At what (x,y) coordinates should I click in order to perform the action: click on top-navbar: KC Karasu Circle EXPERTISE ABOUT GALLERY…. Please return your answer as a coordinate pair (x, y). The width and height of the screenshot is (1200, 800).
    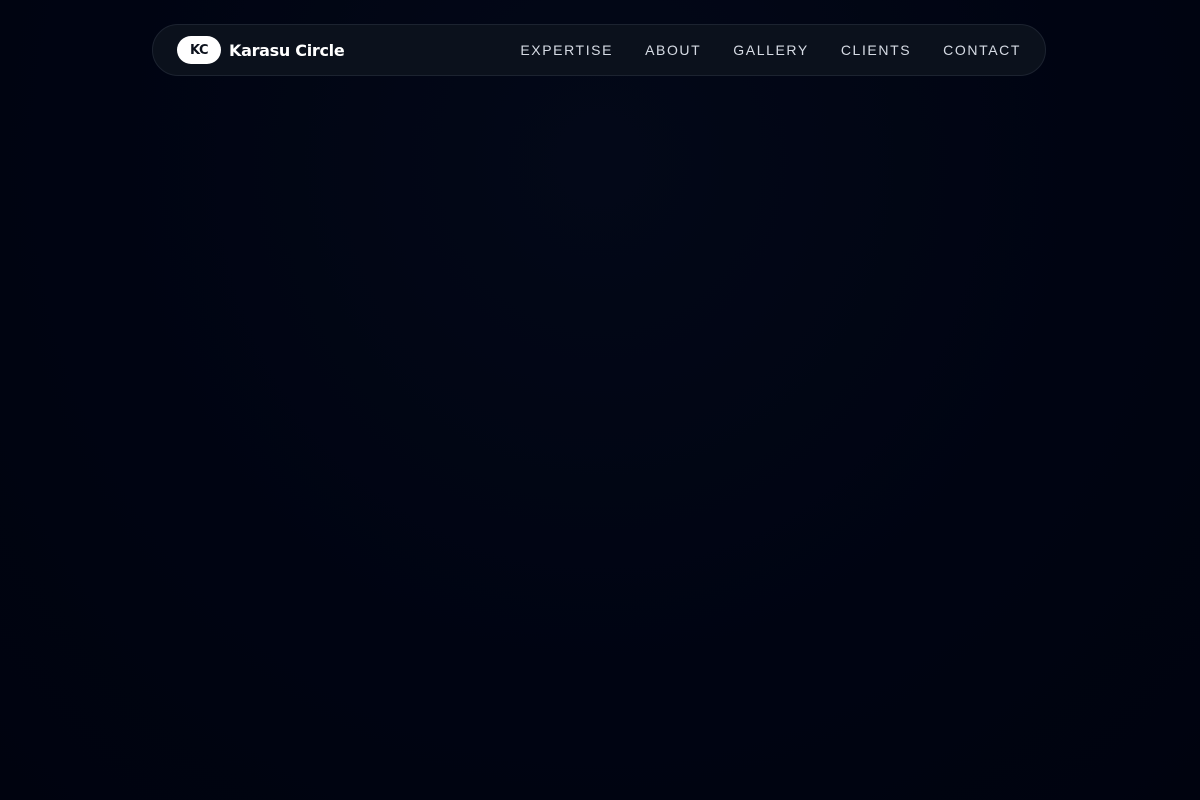
    Looking at the image, I should click on (599, 50).